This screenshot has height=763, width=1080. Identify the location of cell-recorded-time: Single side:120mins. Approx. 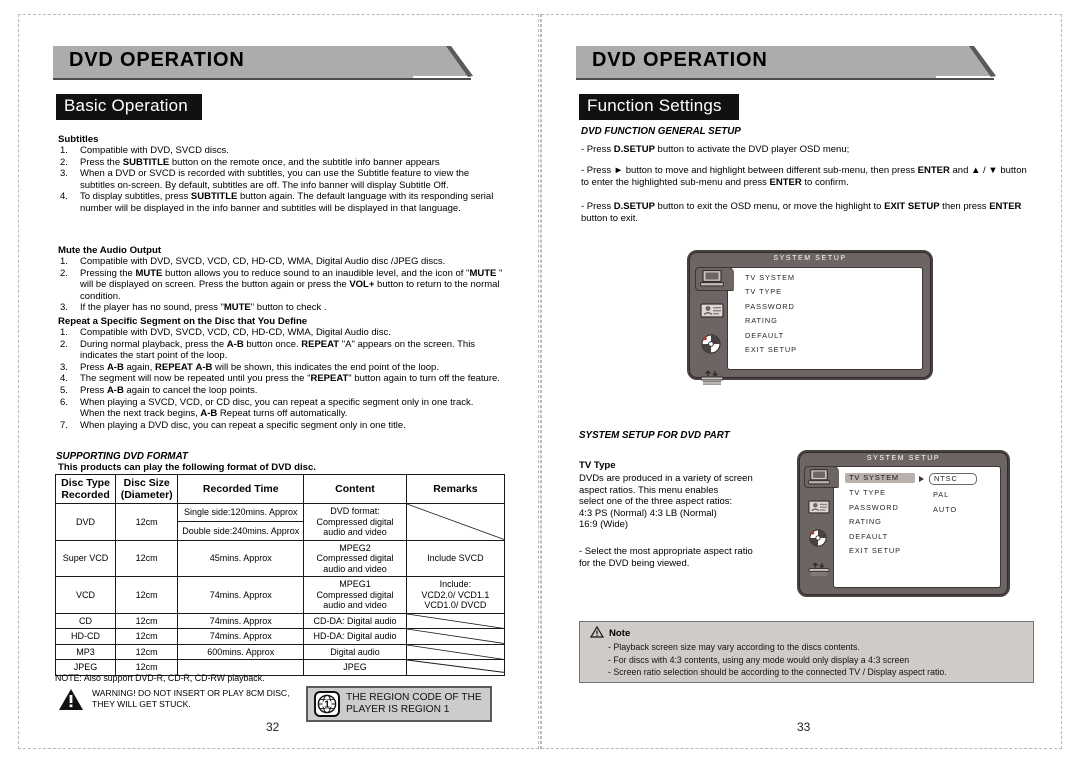
(241, 512).